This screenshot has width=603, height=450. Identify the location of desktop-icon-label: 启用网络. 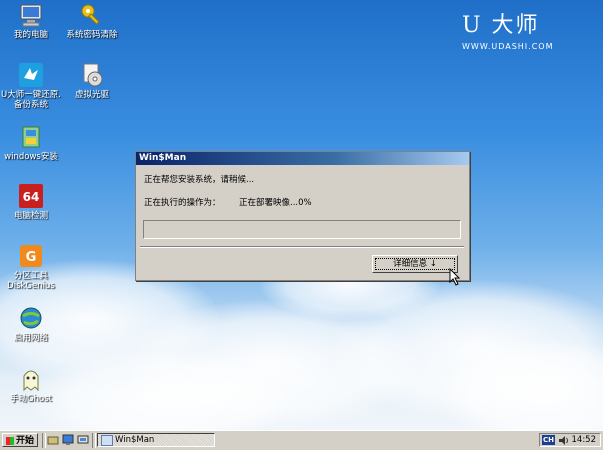
(30, 338).